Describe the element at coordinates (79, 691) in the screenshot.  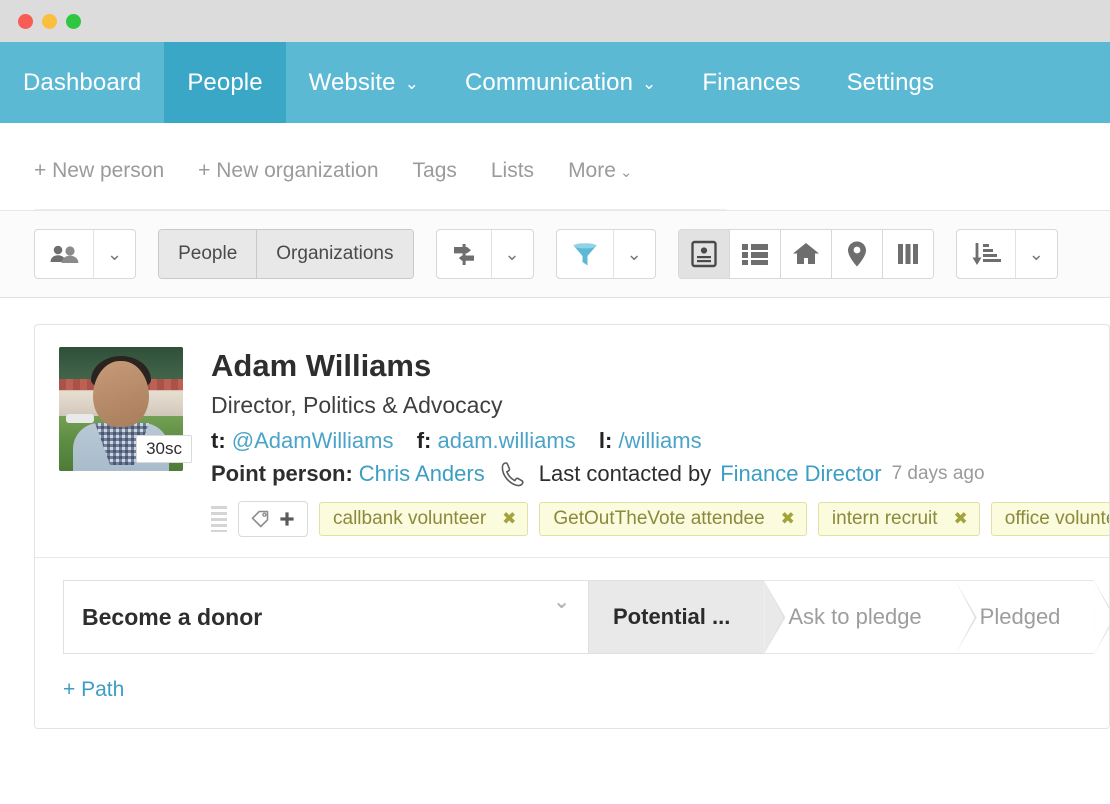
I see `add-path-link: + Path` at that location.